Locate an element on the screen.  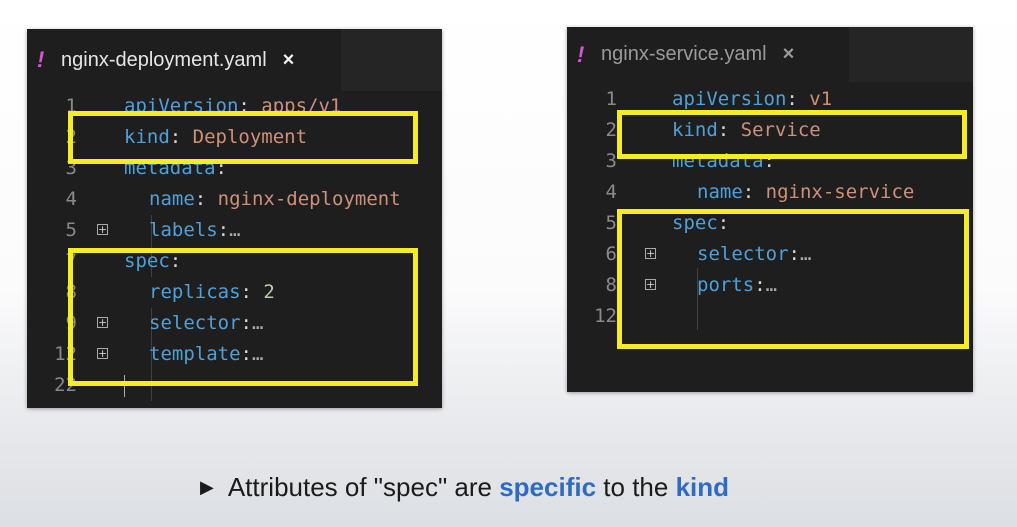
tab-title: nginx-service.yaml is located at coordinates (684, 54).